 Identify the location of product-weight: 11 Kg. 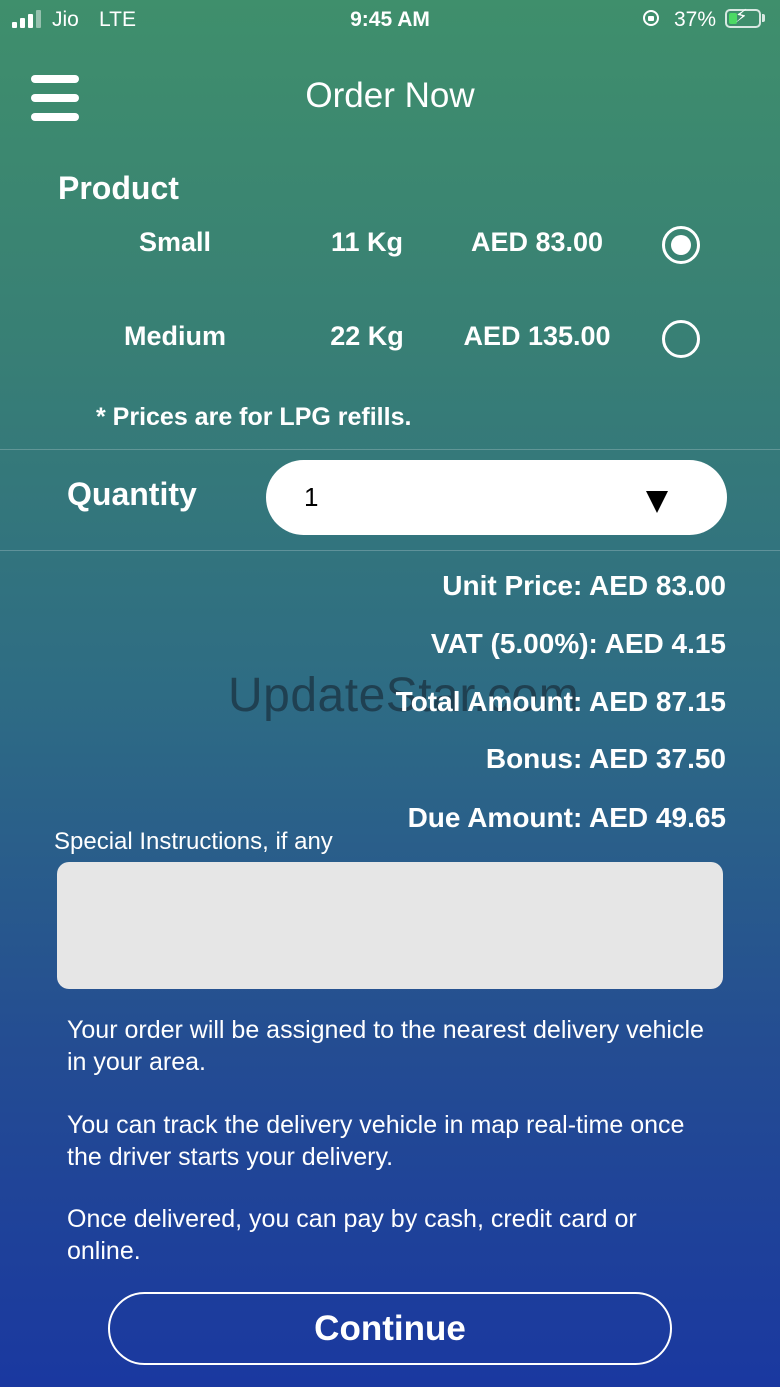
(367, 242).